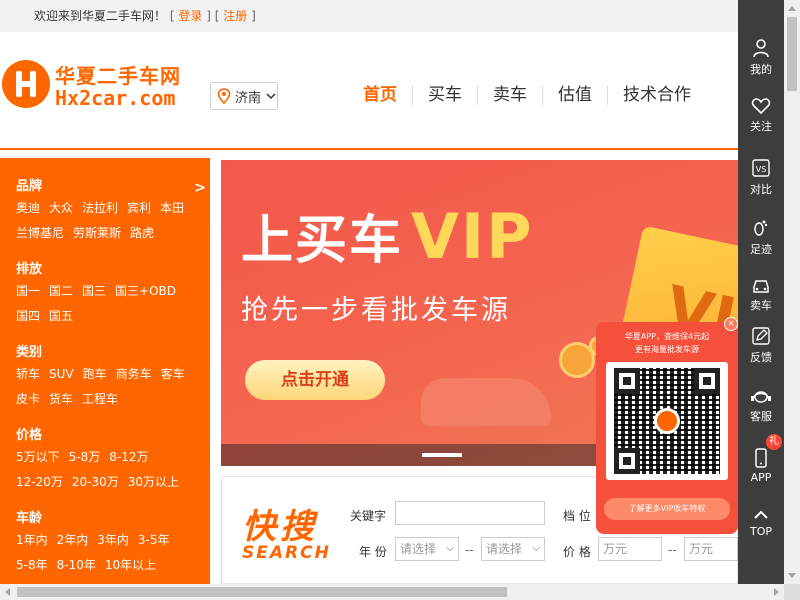 This screenshot has width=800, height=600. I want to click on category-link: 10年以上, so click(130, 565).